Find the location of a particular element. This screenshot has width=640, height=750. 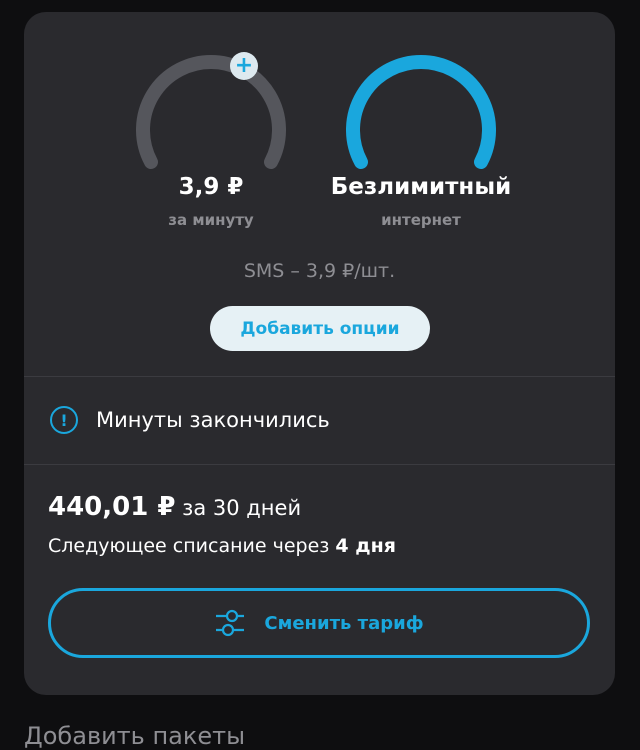

change-tariff-label: Сменить тариф is located at coordinates (344, 623).